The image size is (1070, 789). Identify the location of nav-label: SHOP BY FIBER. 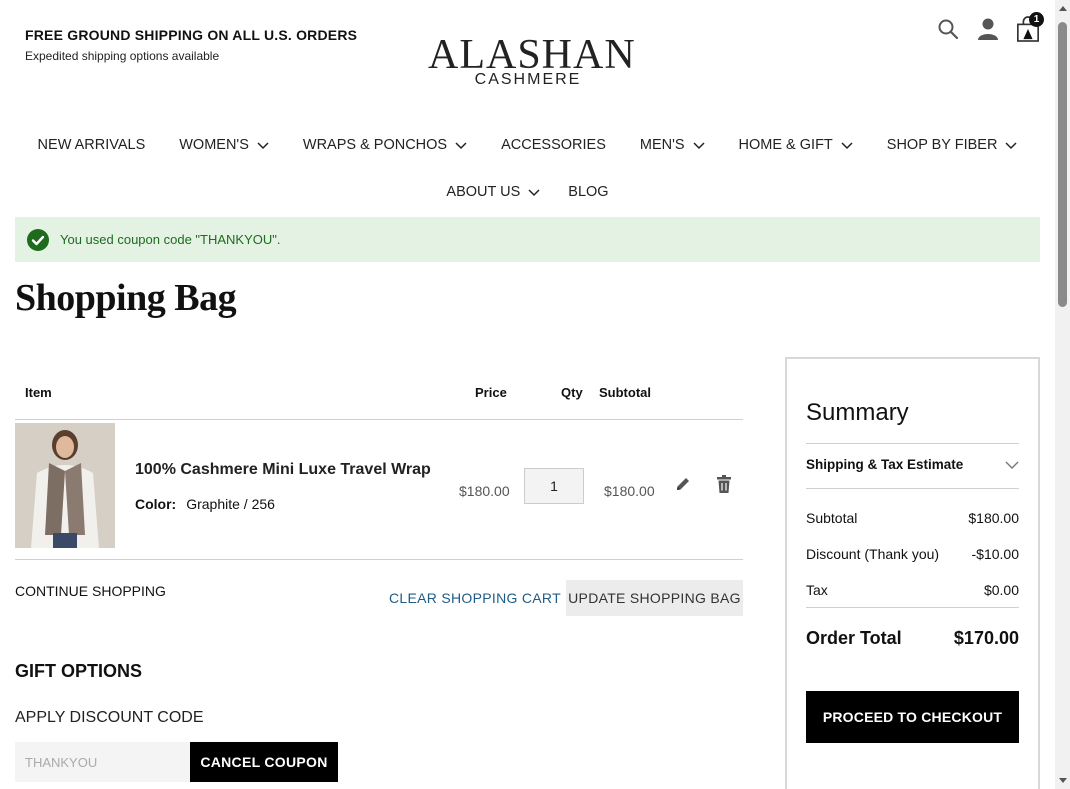
(942, 145).